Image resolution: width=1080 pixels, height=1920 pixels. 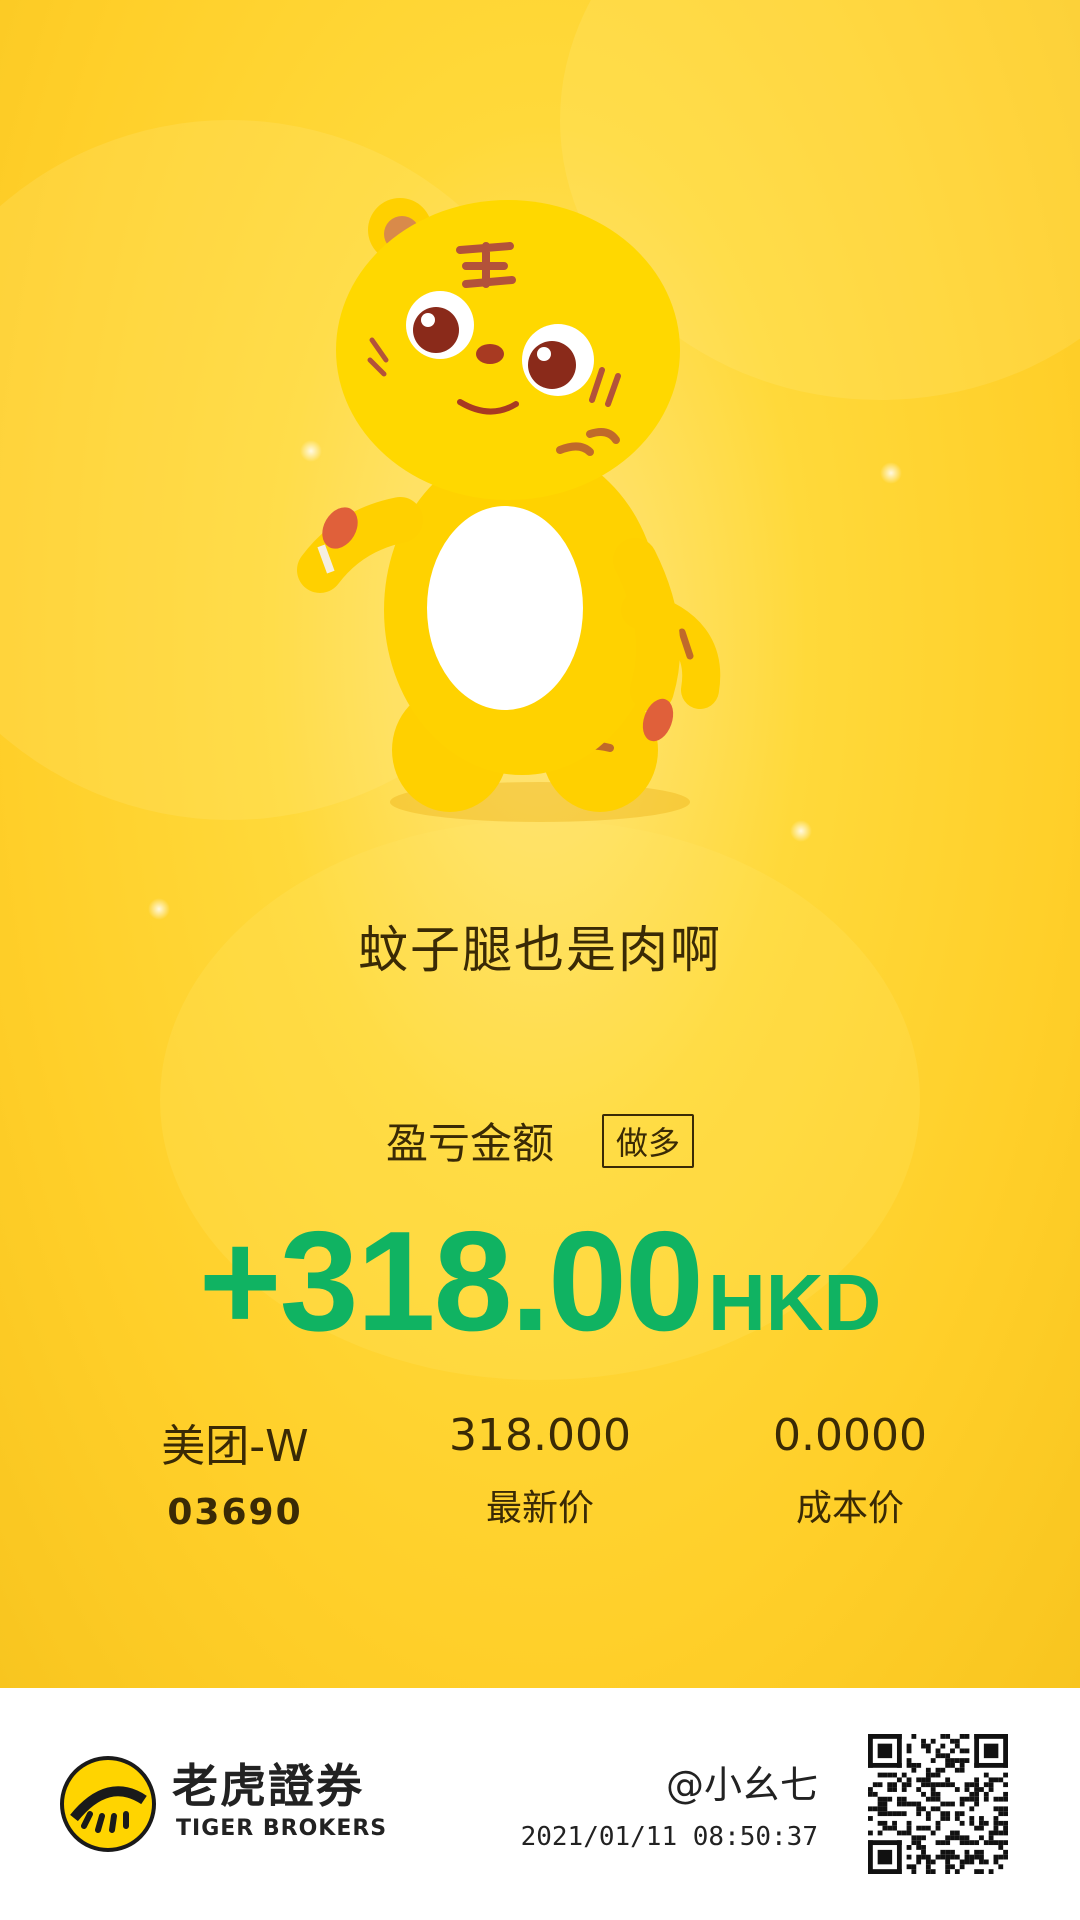 I want to click on qr-code-icon, so click(x=938, y=1804).